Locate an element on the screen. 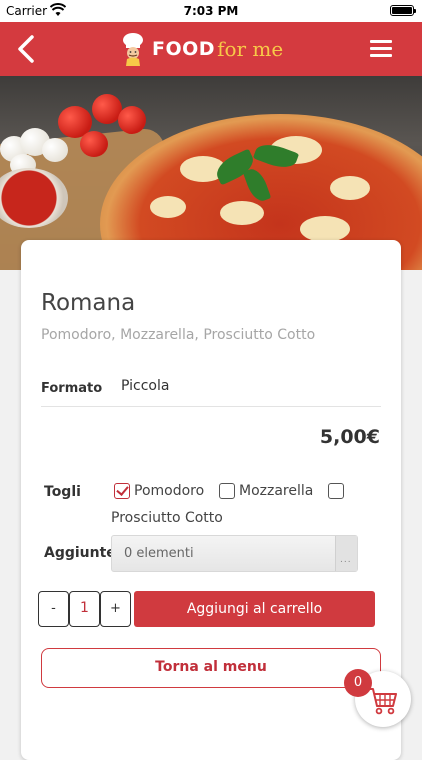 The image size is (422, 760). checkbox-mozzarella is located at coordinates (227, 491).